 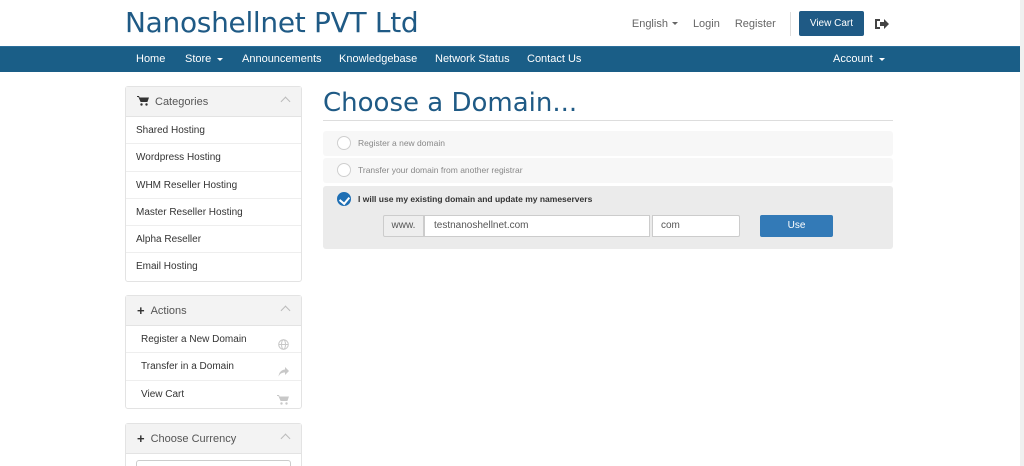 What do you see at coordinates (194, 339) in the screenshot?
I see `action-register-domain-label: Register a New Domain` at bounding box center [194, 339].